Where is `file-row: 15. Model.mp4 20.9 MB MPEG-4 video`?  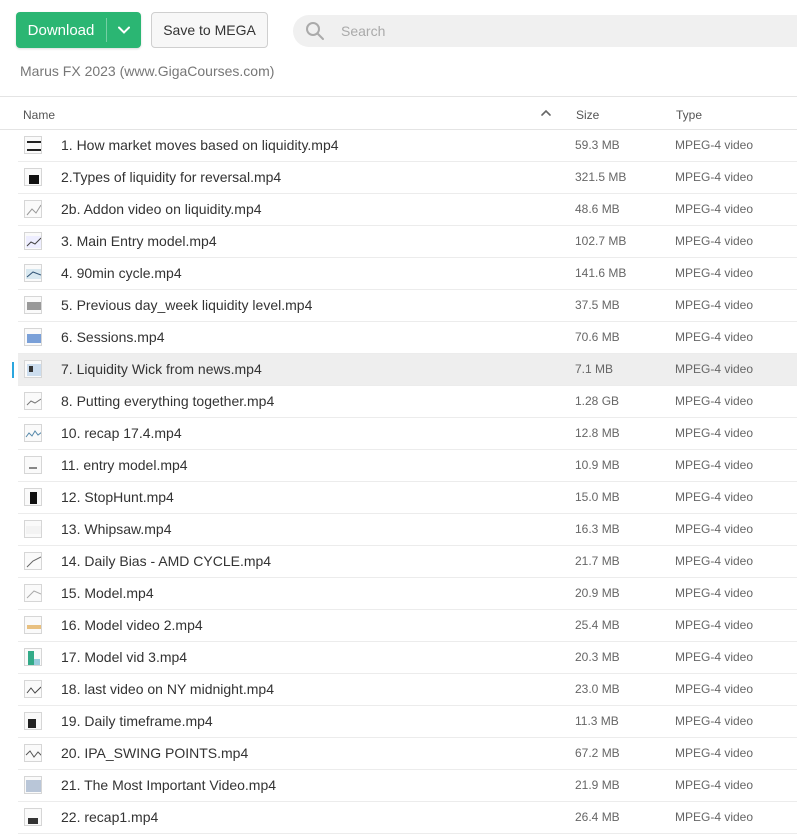
file-row: 15. Model.mp4 20.9 MB MPEG-4 video is located at coordinates (407, 594).